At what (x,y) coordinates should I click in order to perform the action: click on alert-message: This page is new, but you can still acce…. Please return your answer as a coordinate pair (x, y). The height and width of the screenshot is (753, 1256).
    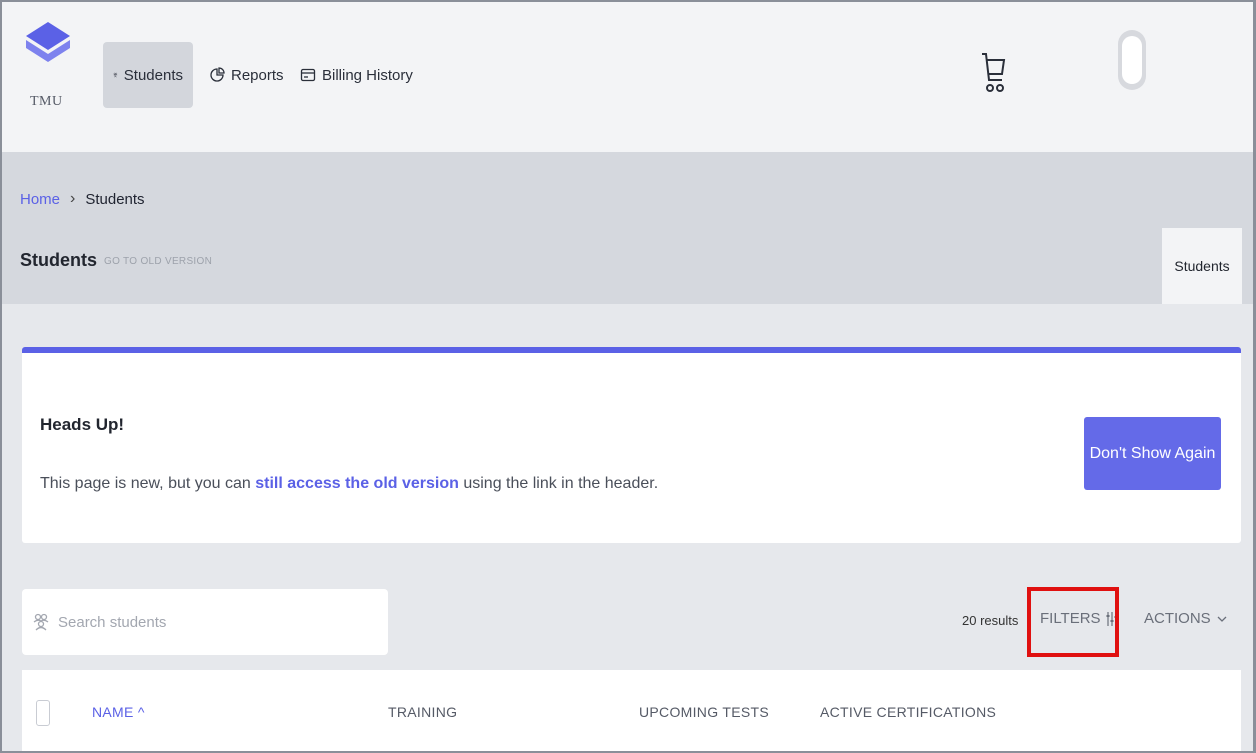
    Looking at the image, I should click on (349, 484).